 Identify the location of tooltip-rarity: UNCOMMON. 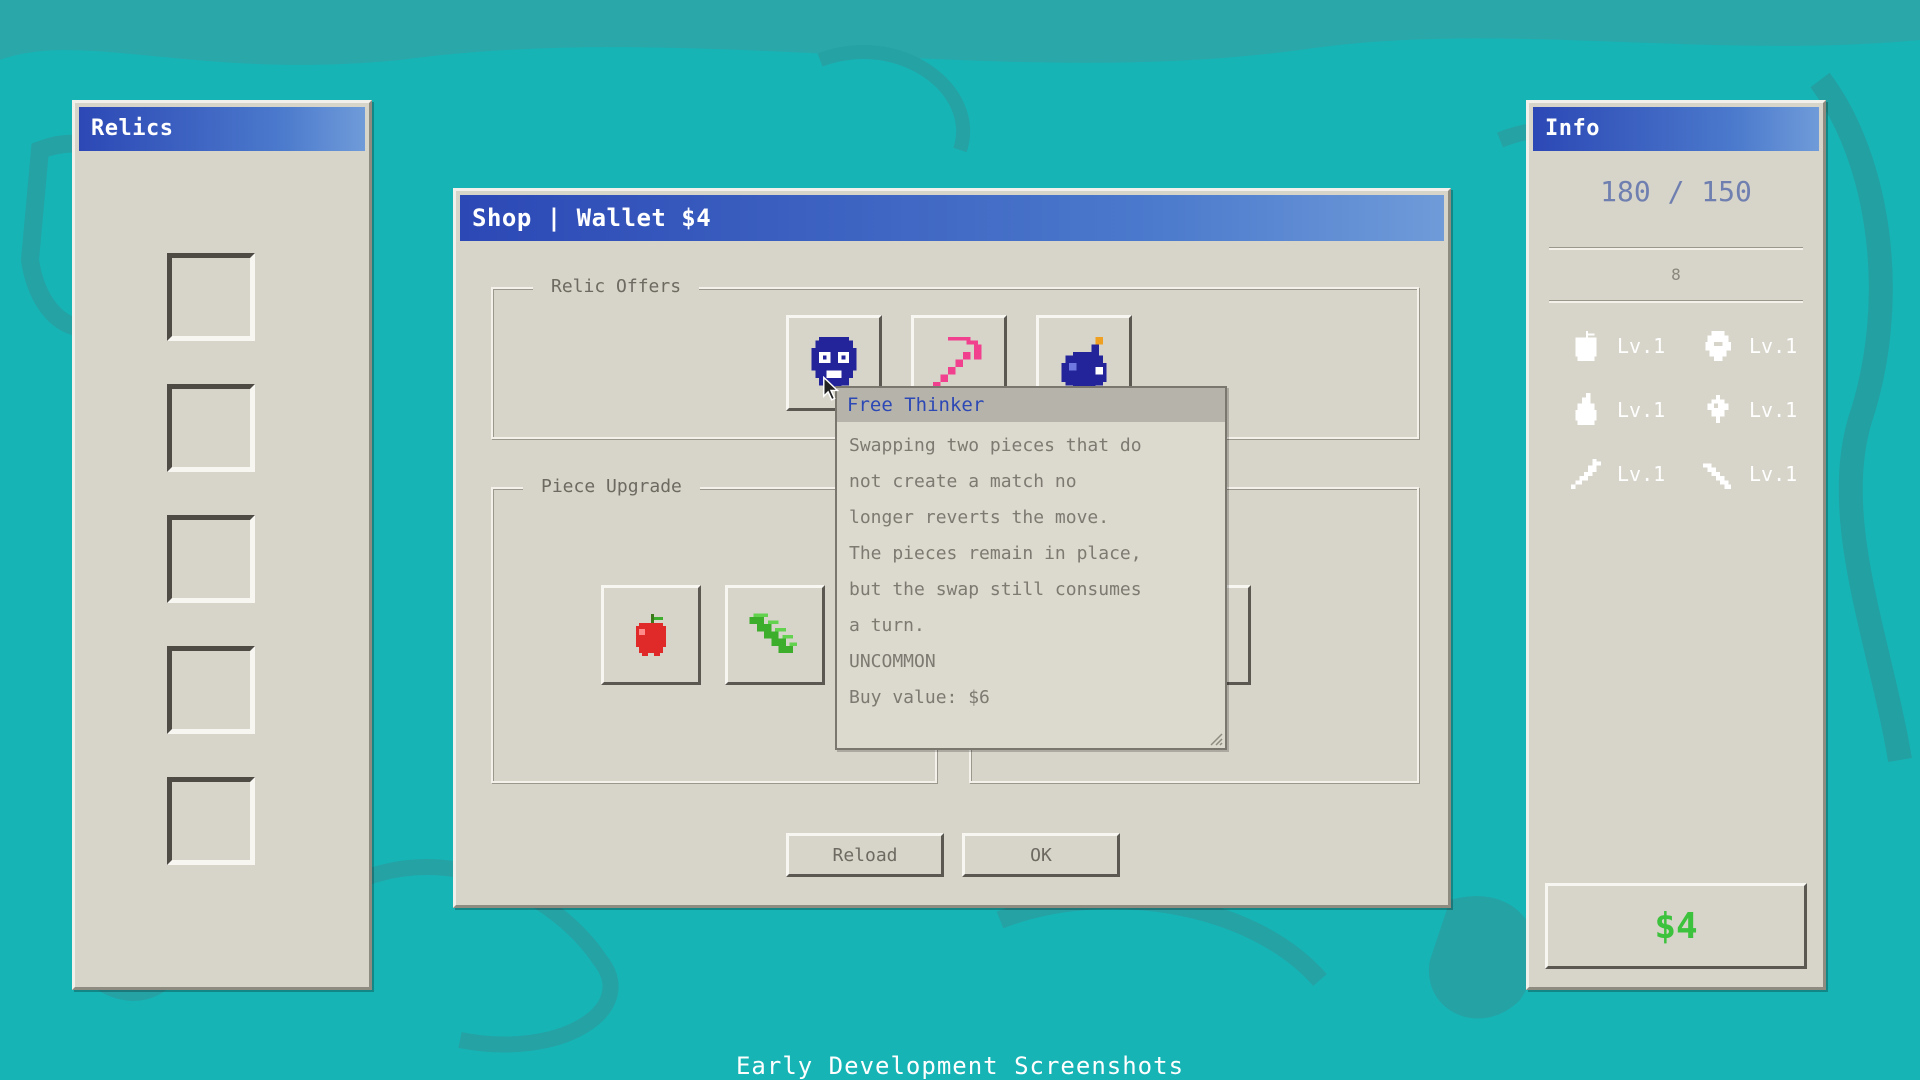
(892, 661).